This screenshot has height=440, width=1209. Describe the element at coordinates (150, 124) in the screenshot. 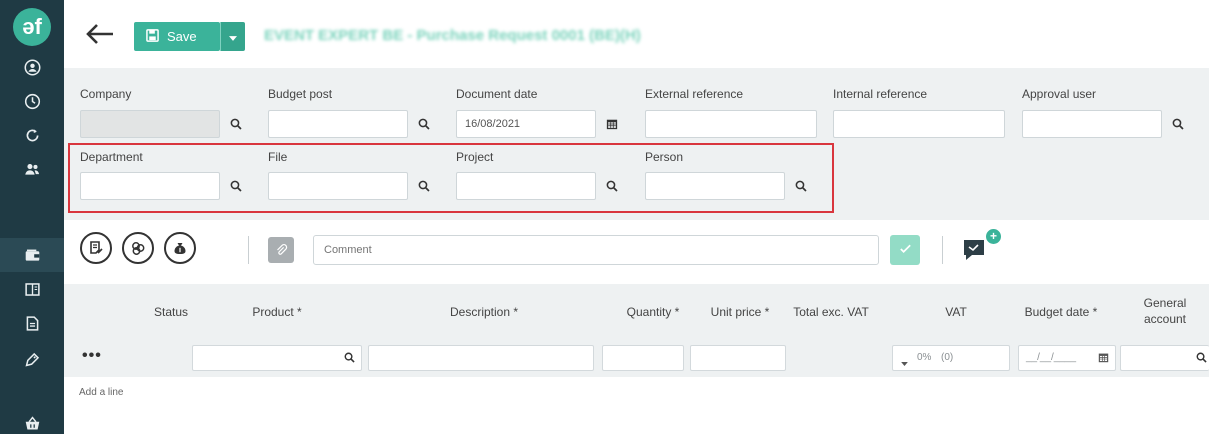

I see `company-field` at that location.